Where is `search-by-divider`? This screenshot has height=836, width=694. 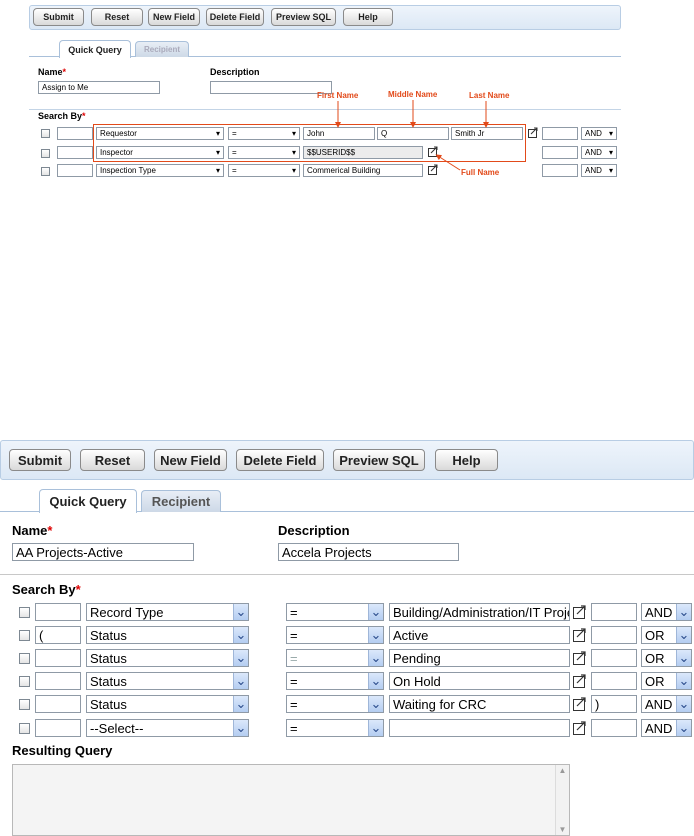
search-by-divider is located at coordinates (347, 574).